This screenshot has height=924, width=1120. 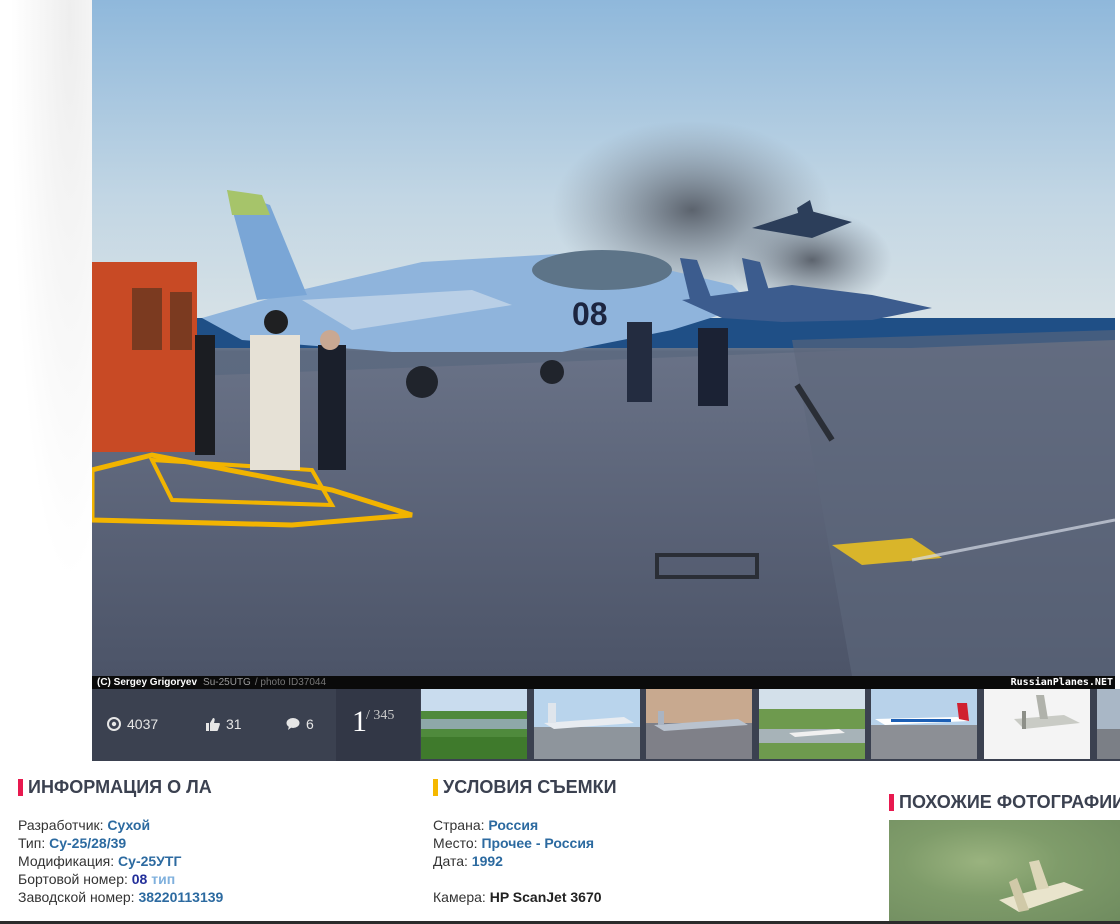 I want to click on photo-author: (C) Sergey Grigoryev, so click(x=147, y=682).